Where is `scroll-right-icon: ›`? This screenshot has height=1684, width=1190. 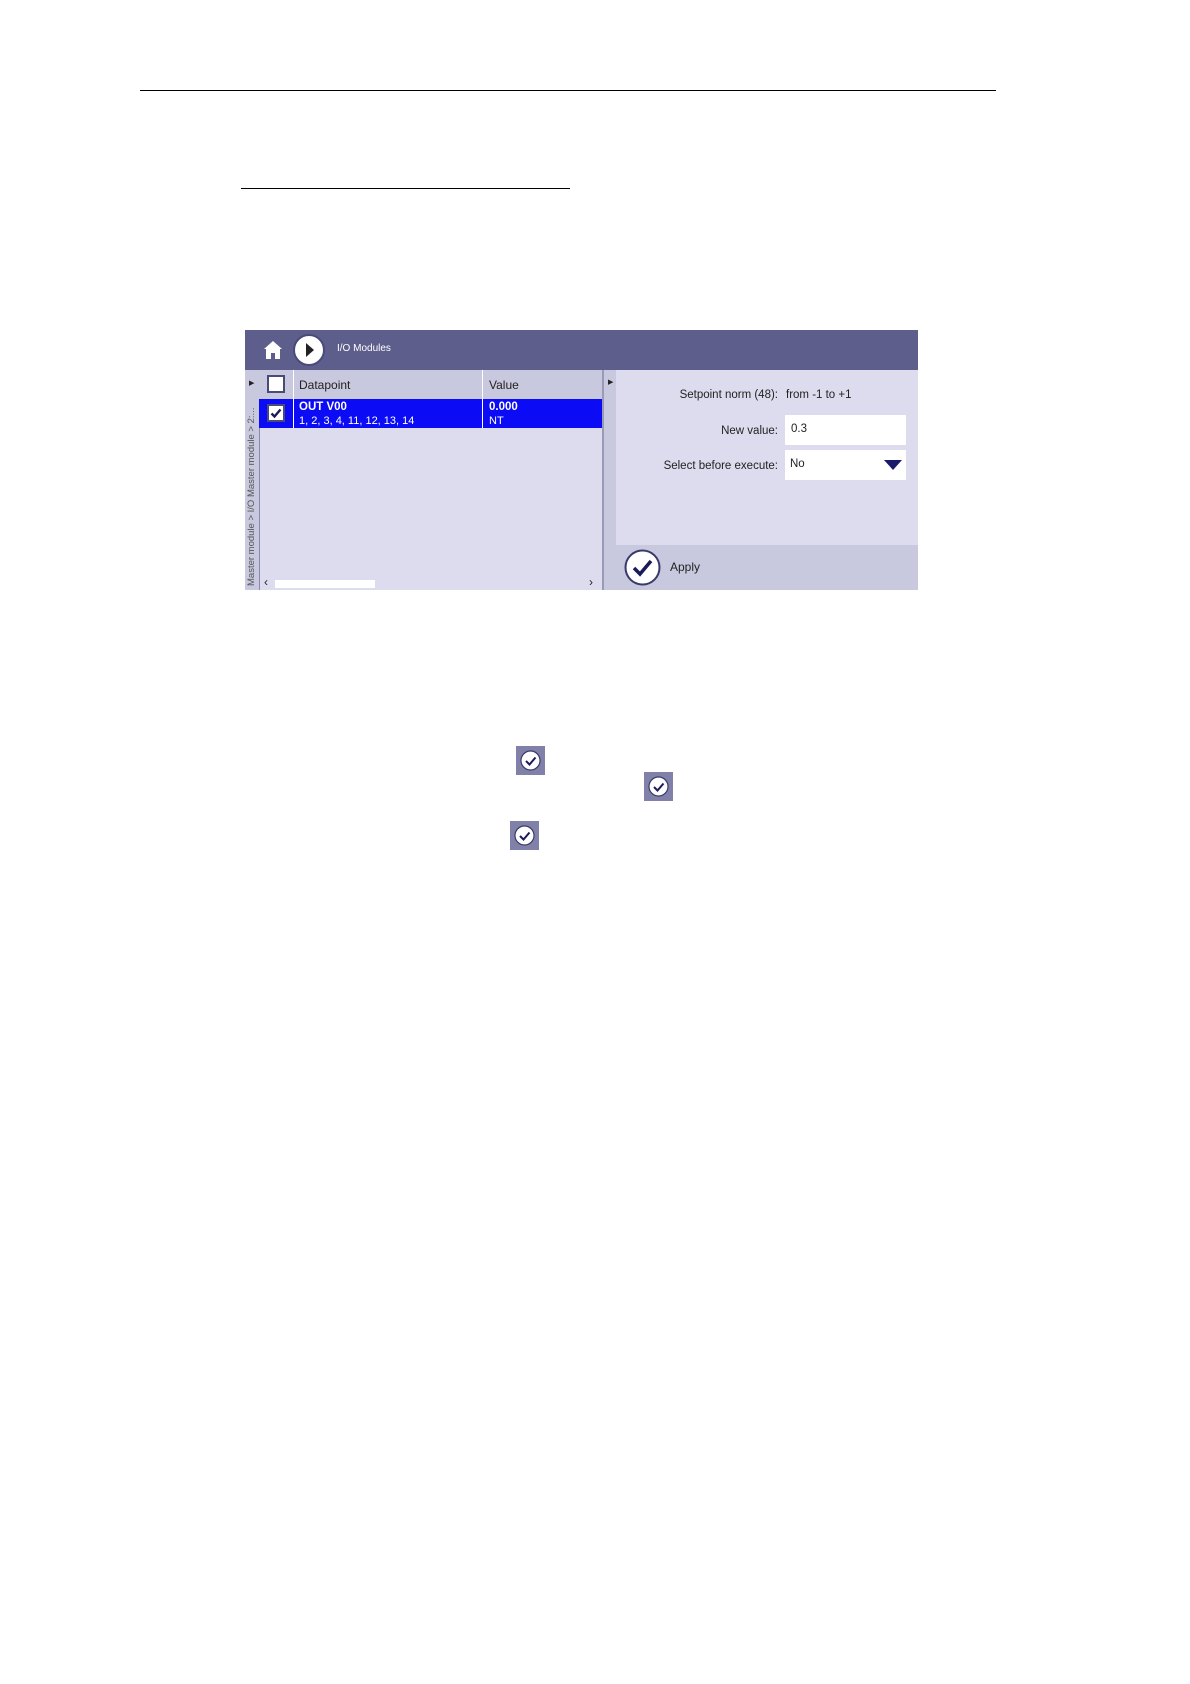 scroll-right-icon: › is located at coordinates (591, 582).